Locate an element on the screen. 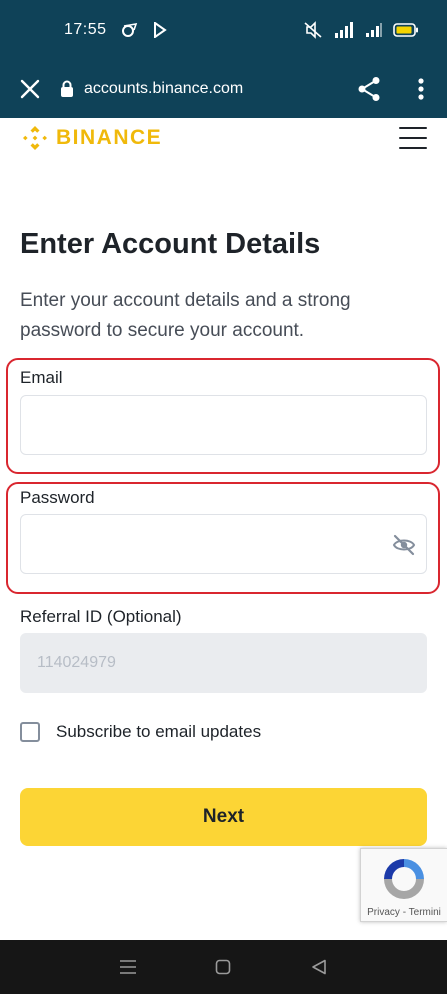 This screenshot has height=994, width=447. menu-icon is located at coordinates (127, 967).